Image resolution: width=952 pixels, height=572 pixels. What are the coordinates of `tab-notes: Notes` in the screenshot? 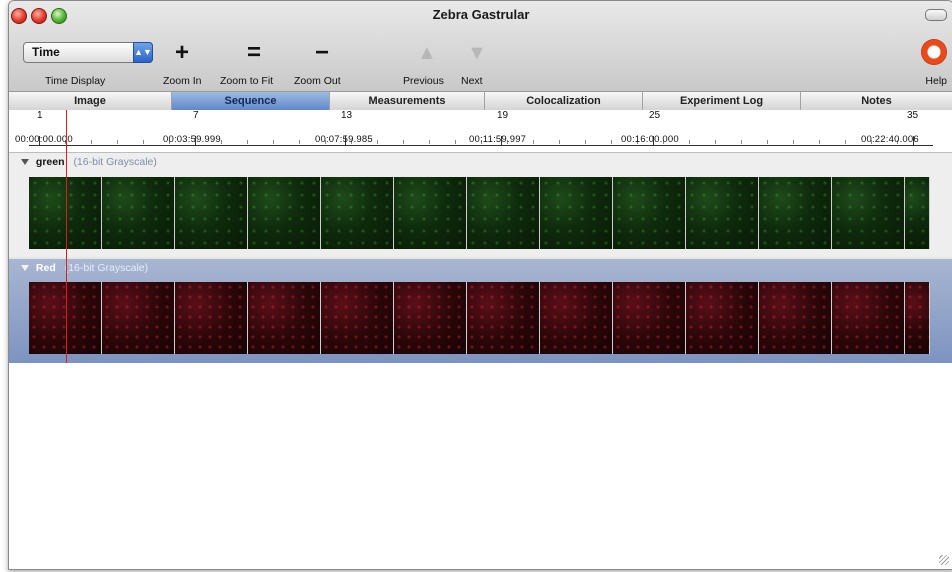 It's located at (876, 101).